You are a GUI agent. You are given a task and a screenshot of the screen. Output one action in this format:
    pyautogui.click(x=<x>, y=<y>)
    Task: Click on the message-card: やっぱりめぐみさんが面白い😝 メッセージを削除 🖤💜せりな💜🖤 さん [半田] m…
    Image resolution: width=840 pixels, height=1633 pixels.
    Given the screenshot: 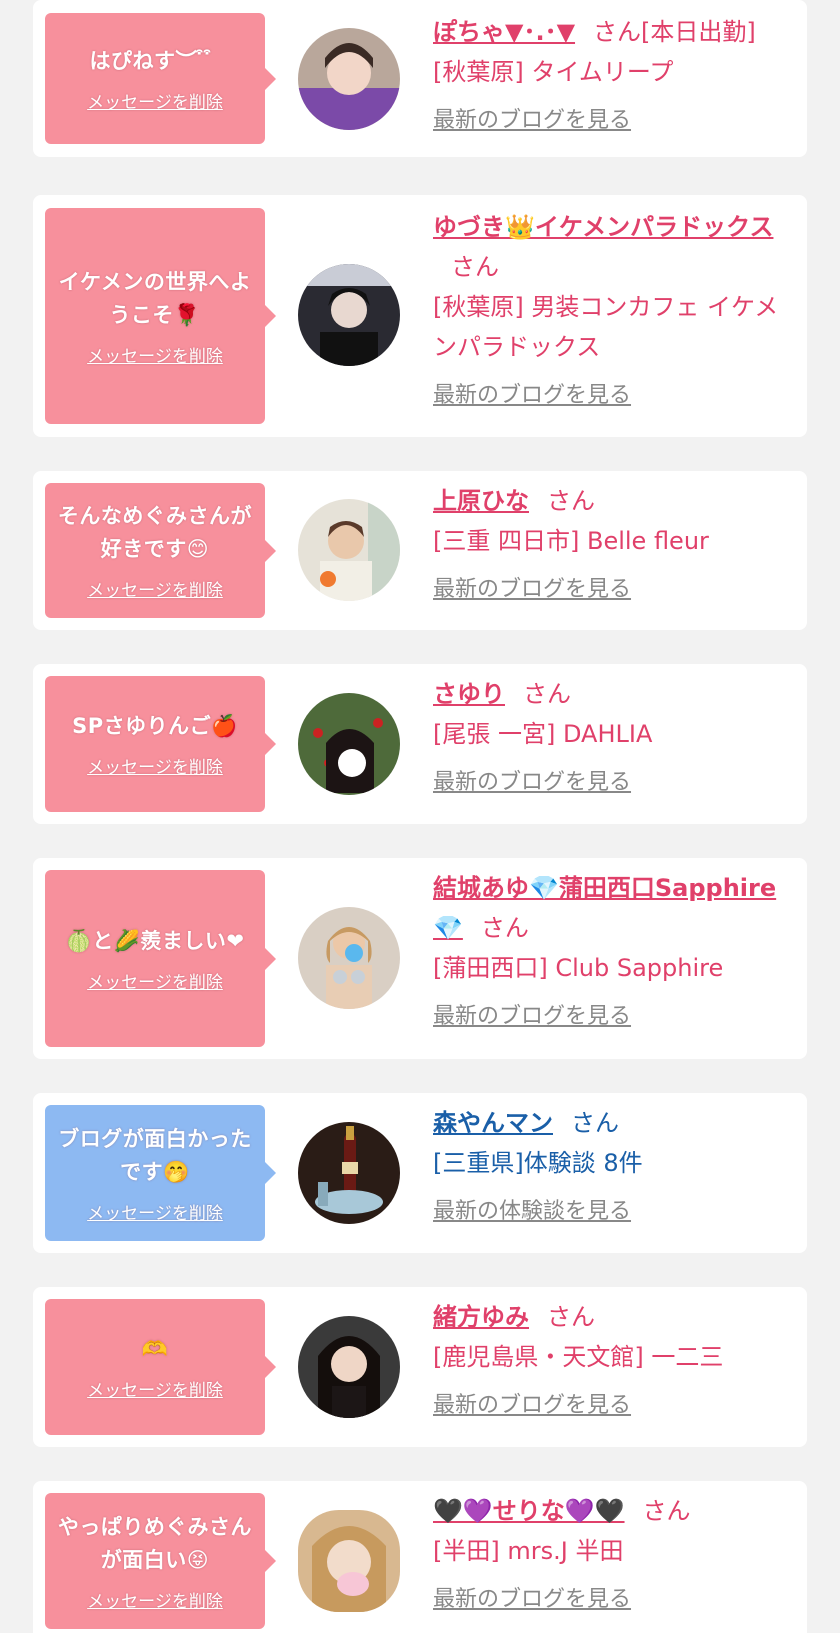 What is the action you would take?
    pyautogui.click(x=420, y=1557)
    